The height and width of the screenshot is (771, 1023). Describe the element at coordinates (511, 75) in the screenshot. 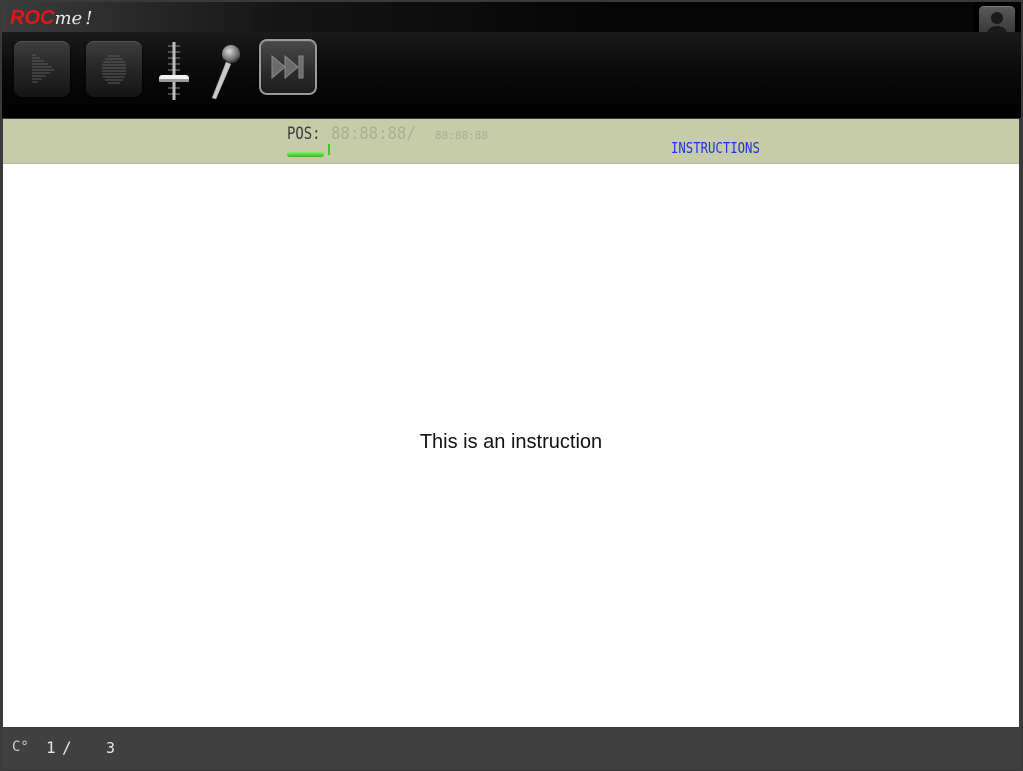

I see `toolbar` at that location.